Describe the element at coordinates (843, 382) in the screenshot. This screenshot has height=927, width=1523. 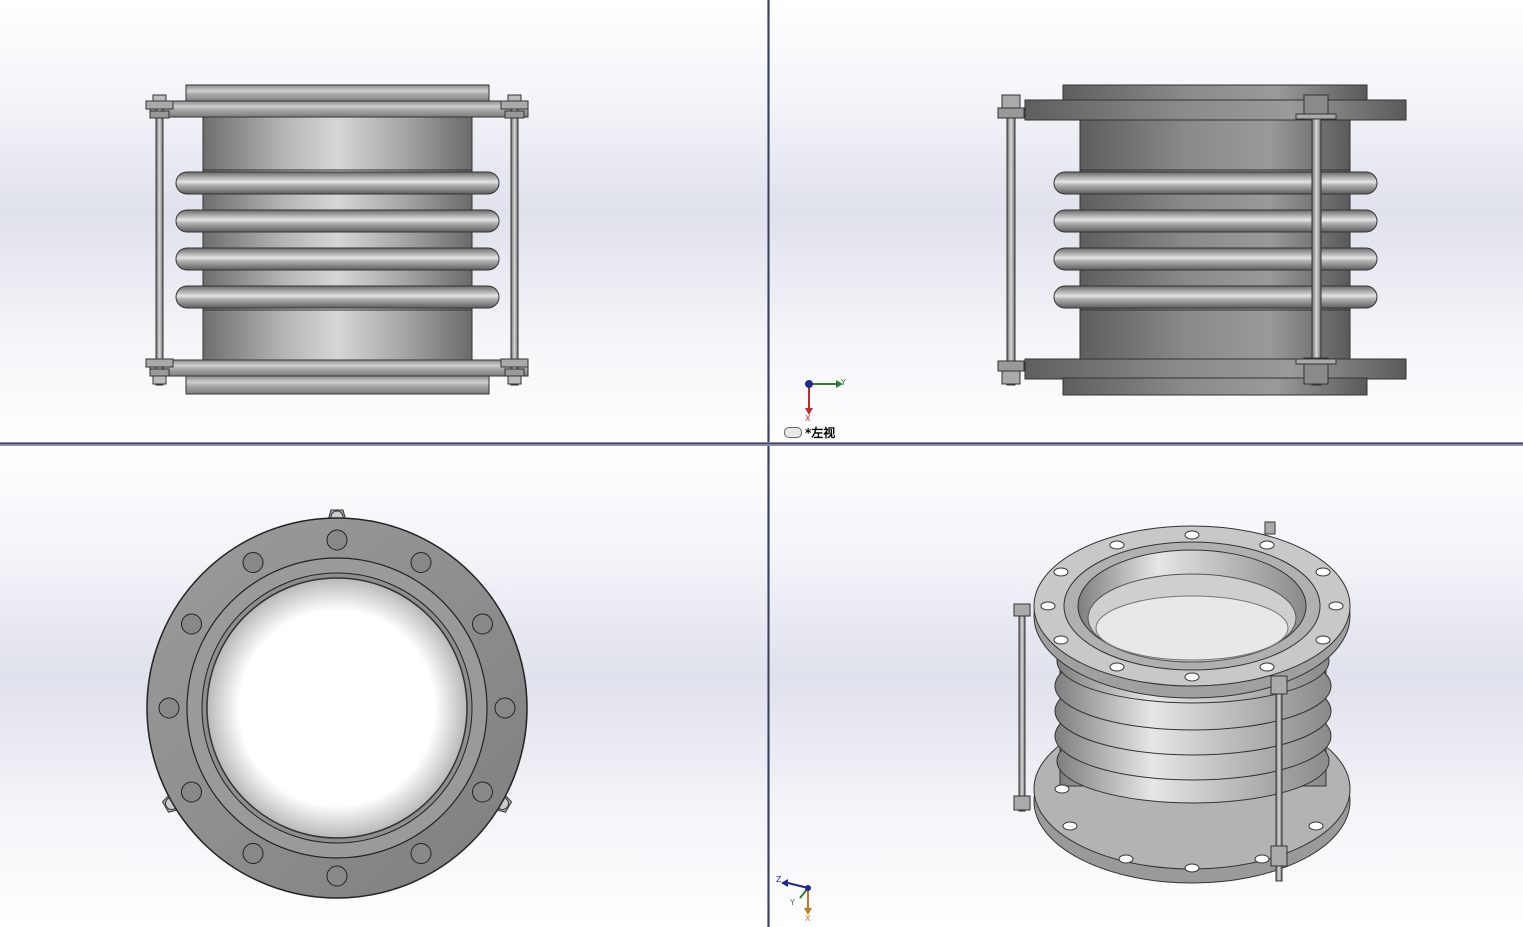
I see `axis-y-label: Y` at that location.